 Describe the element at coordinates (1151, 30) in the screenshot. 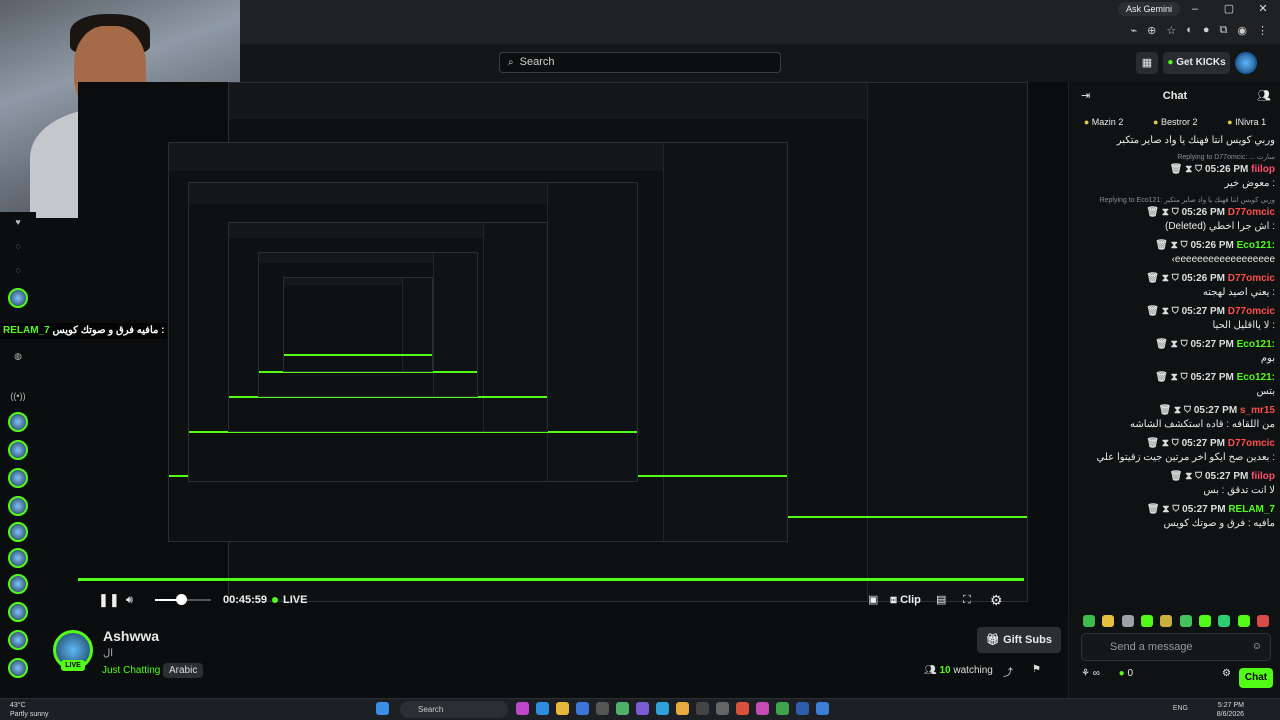

I see `zoom-icon: ⊕` at that location.